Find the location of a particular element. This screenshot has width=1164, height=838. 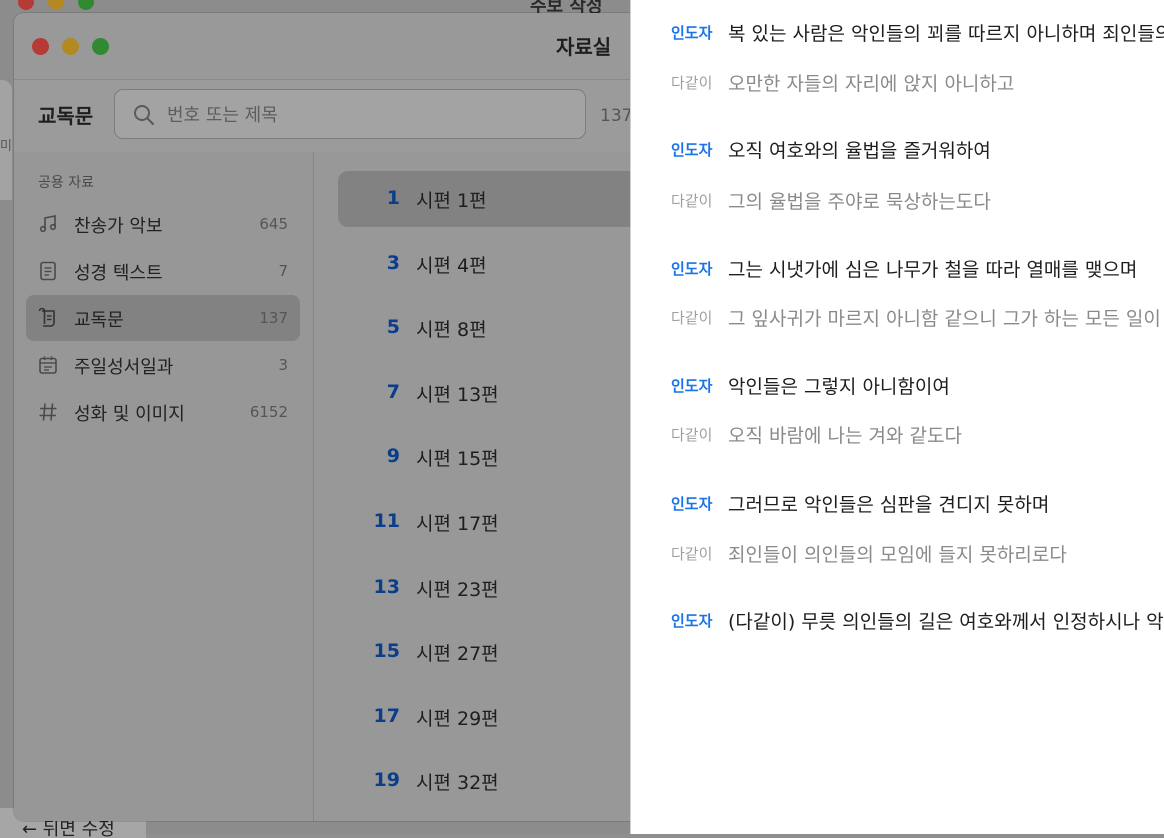

music-note-icon is located at coordinates (48, 224).